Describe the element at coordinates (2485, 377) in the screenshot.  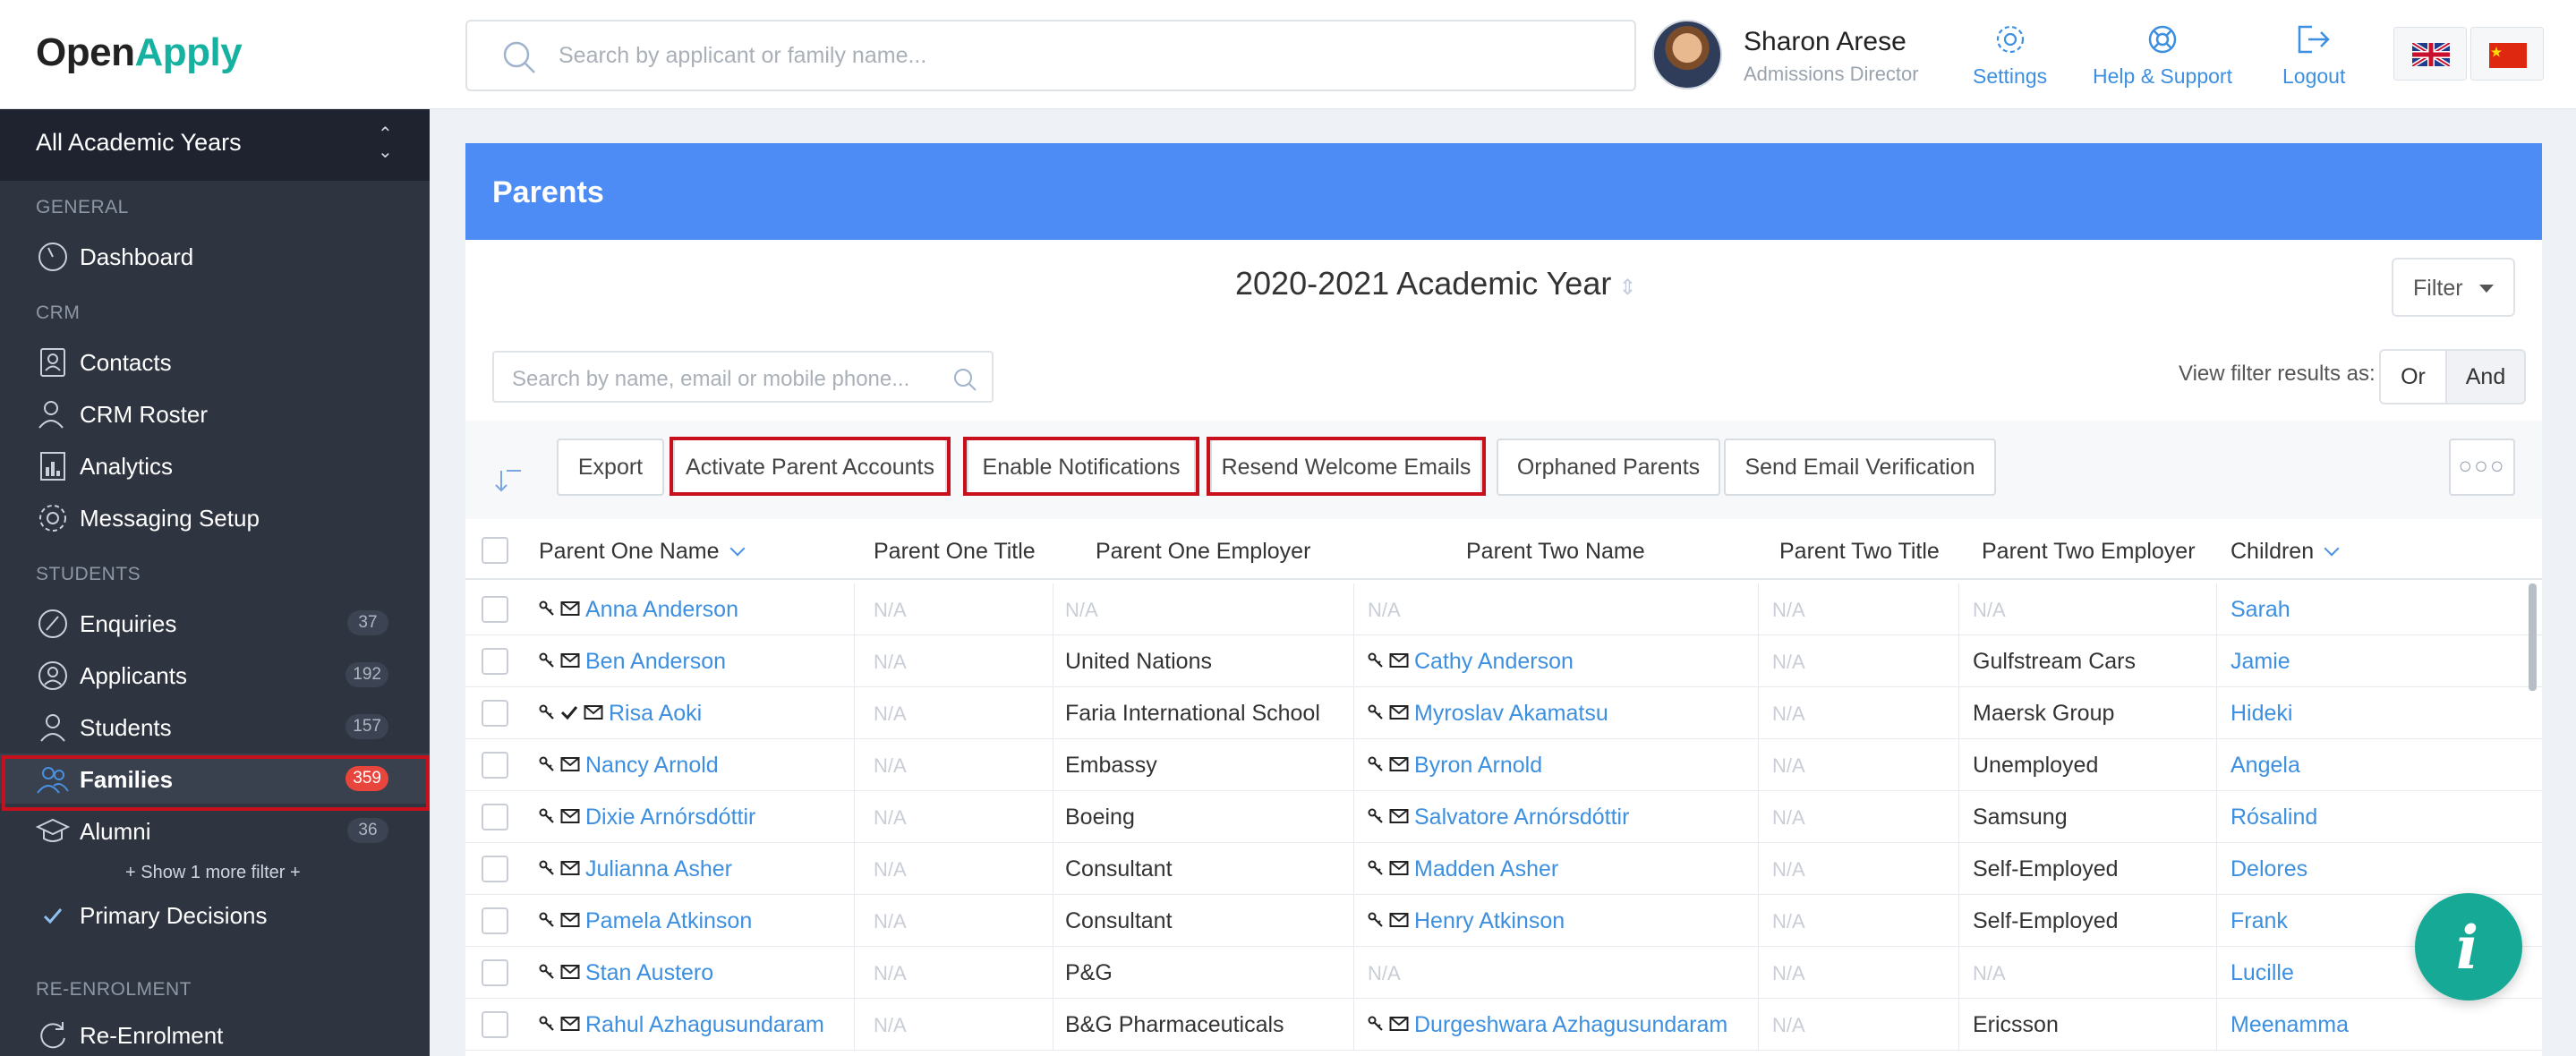
I see `filter-mode-and-button: And` at that location.